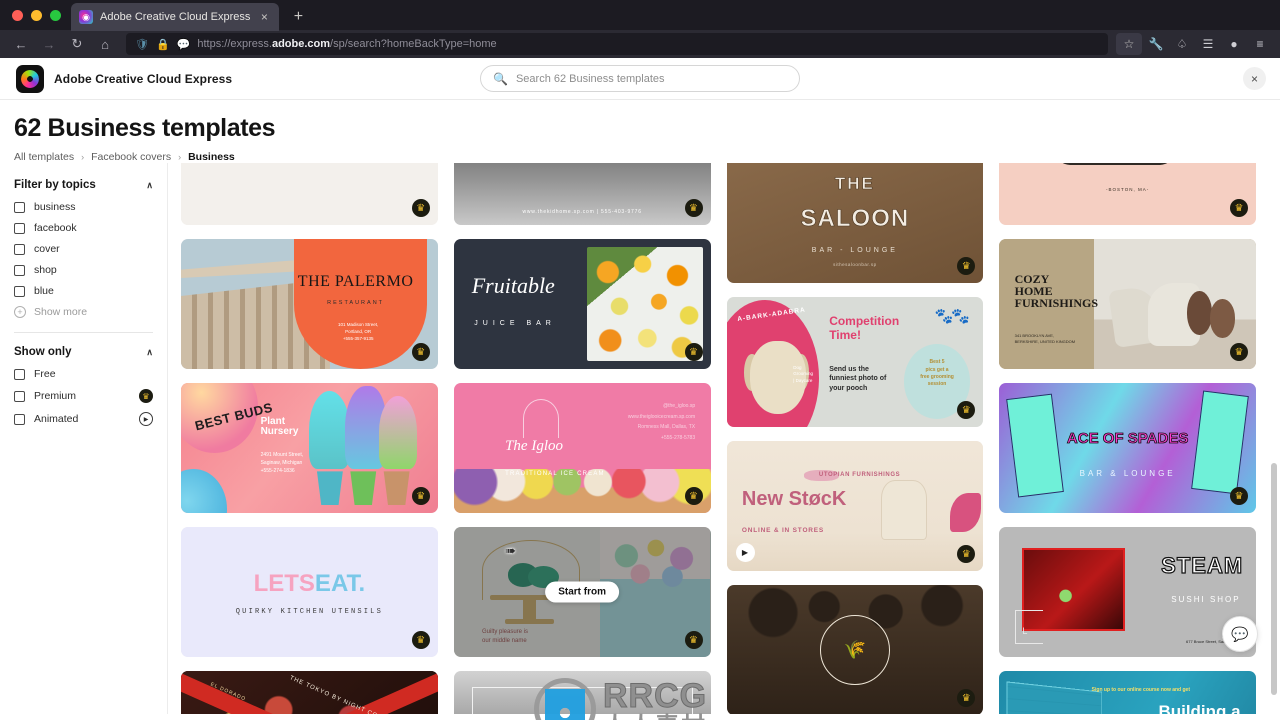 The image size is (1280, 720). Describe the element at coordinates (1127, 438) in the screenshot. I see `card-title: ACE OF SPADES` at that location.